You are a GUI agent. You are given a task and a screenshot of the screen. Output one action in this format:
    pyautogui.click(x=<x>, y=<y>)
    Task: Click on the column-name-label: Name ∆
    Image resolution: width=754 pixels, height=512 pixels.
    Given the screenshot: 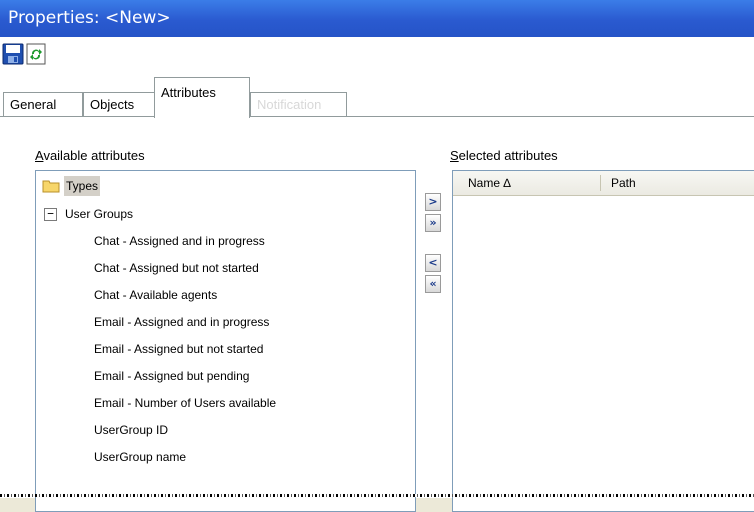 What is the action you would take?
    pyautogui.click(x=489, y=183)
    